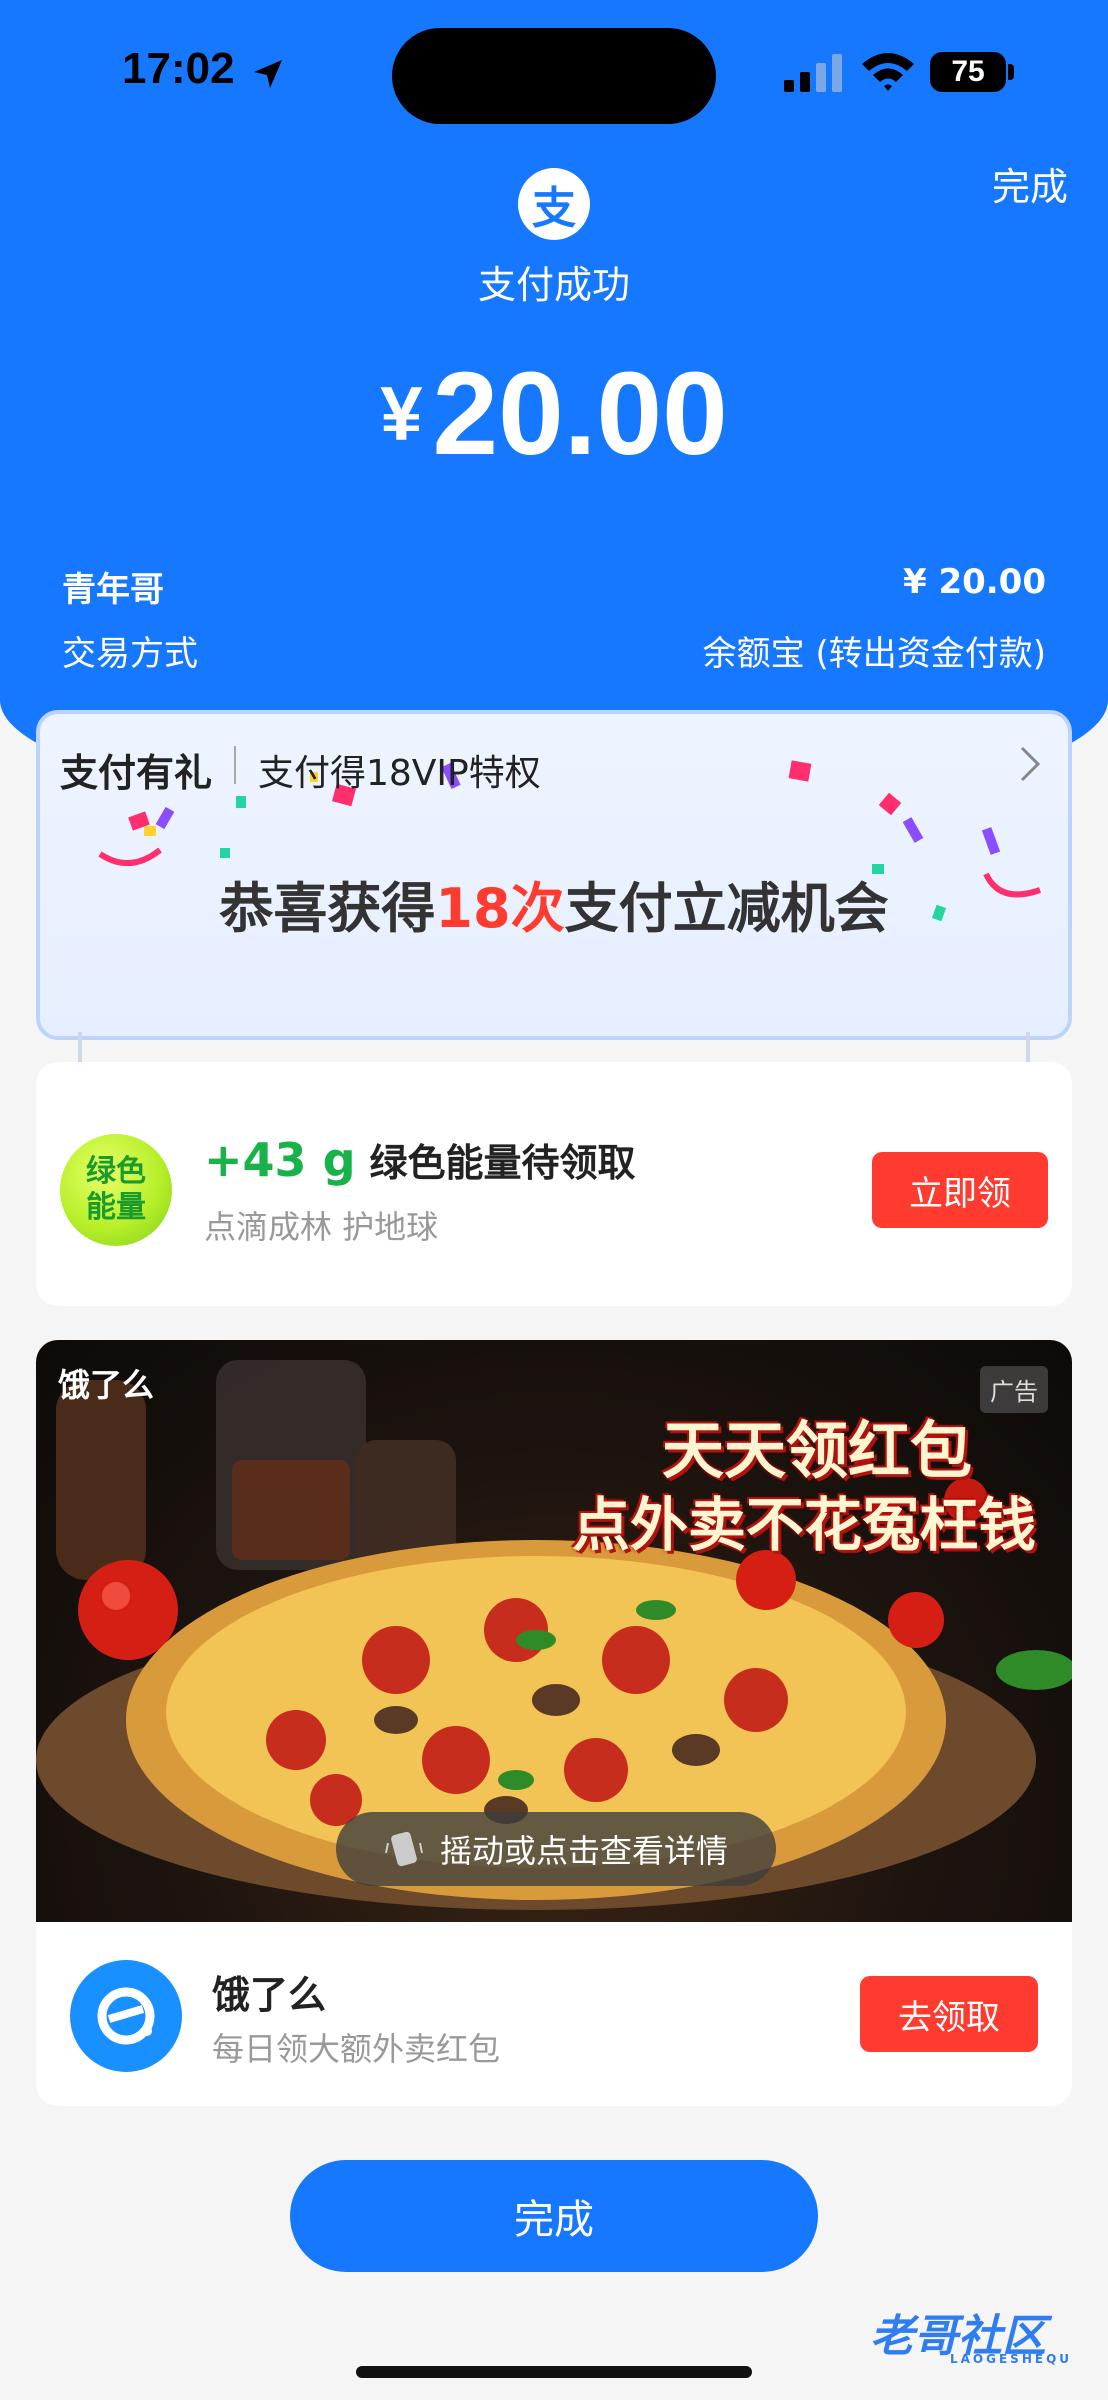 This screenshot has width=1108, height=2400. I want to click on ad-headline-1: 天天领红包, so click(816, 1450).